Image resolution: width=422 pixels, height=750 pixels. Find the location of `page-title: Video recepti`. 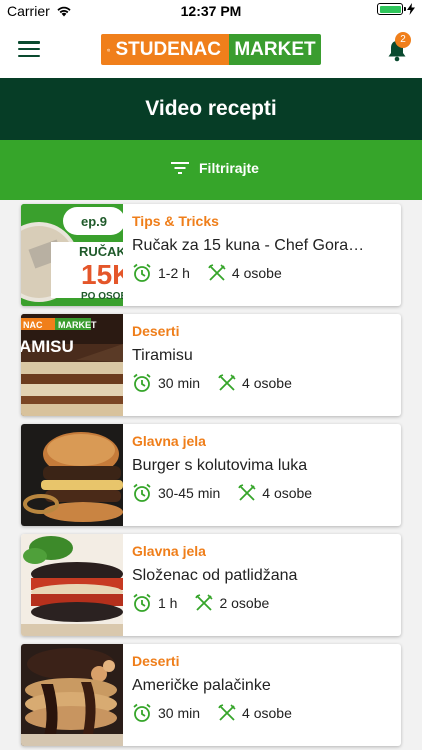

page-title: Video recepti is located at coordinates (211, 108).